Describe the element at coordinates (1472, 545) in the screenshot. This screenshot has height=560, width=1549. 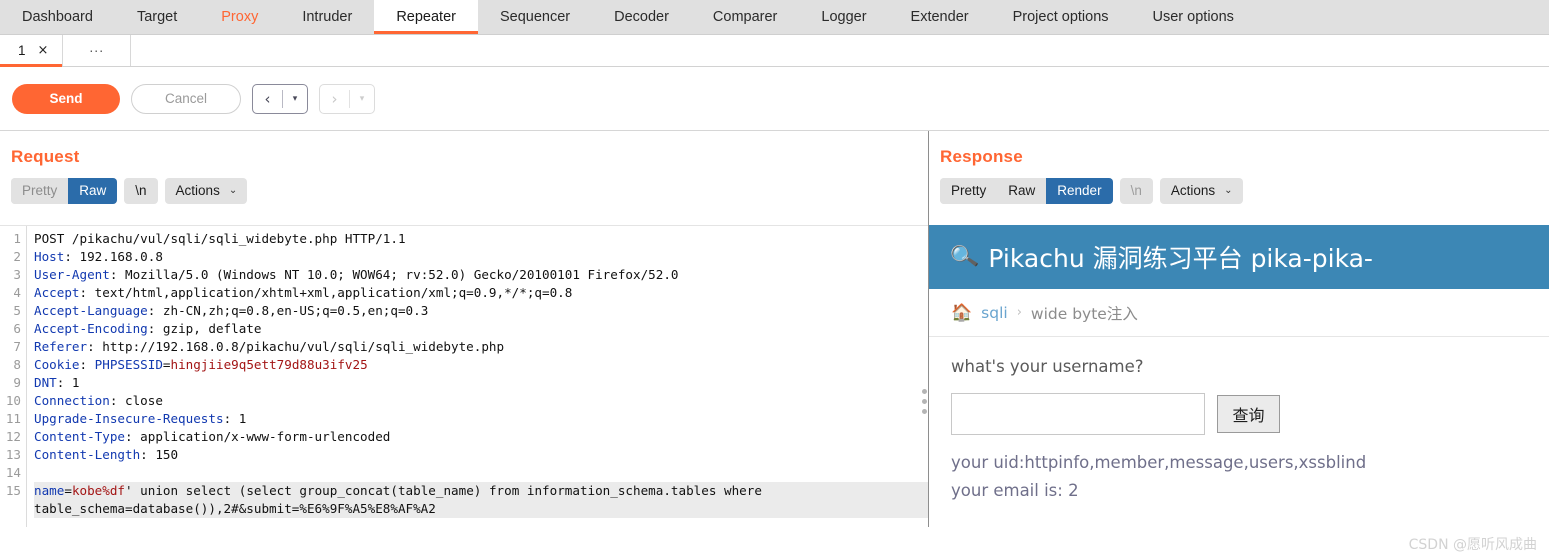
I see `watermark: CSDN @愿听风成曲` at that location.